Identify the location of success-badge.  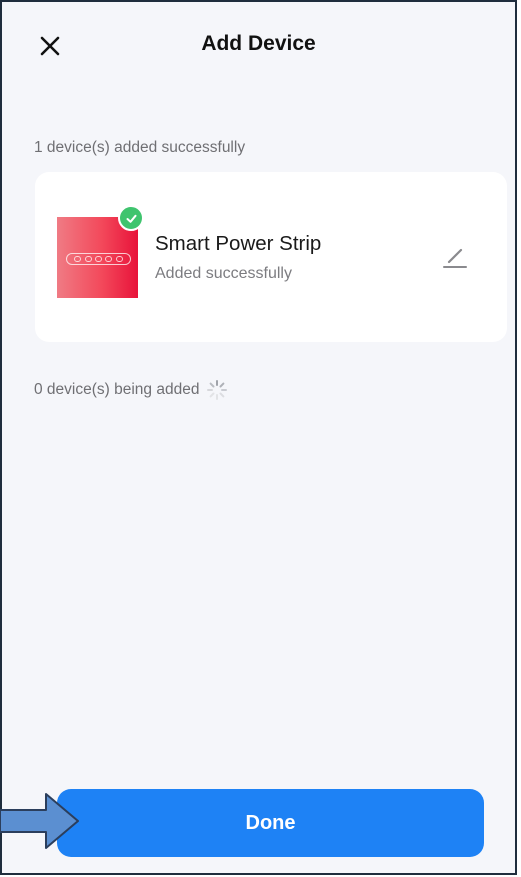
(131, 218).